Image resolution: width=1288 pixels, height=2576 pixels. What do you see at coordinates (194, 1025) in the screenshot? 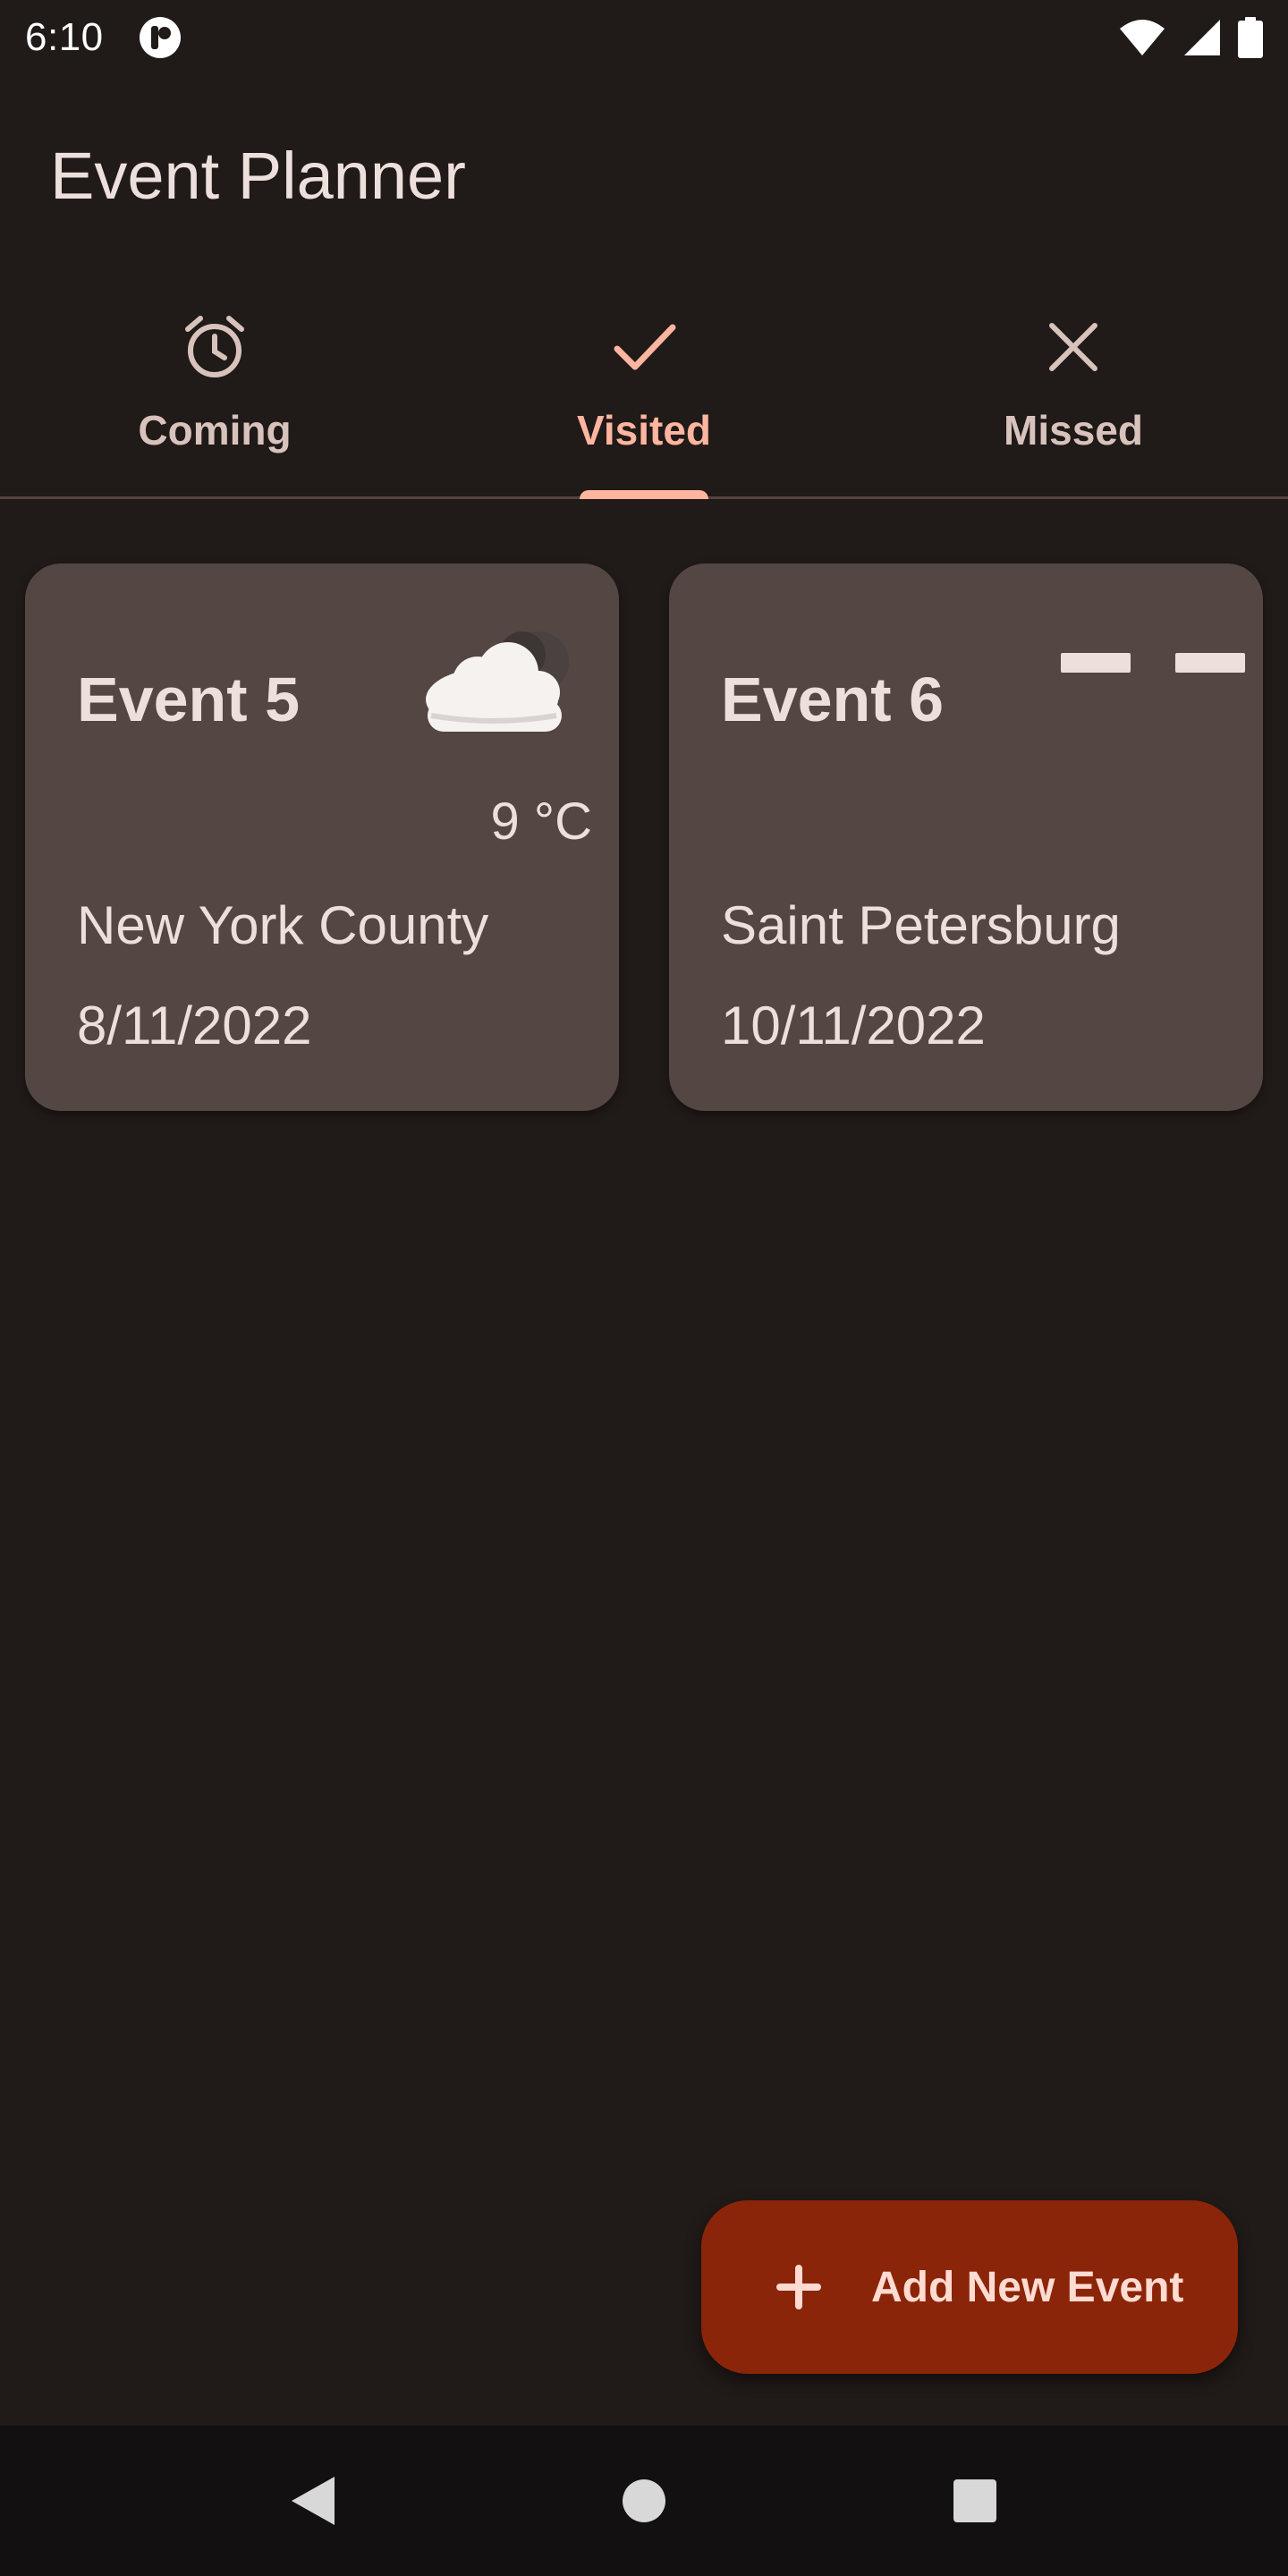
I see `event-date: 8/11/2022` at bounding box center [194, 1025].